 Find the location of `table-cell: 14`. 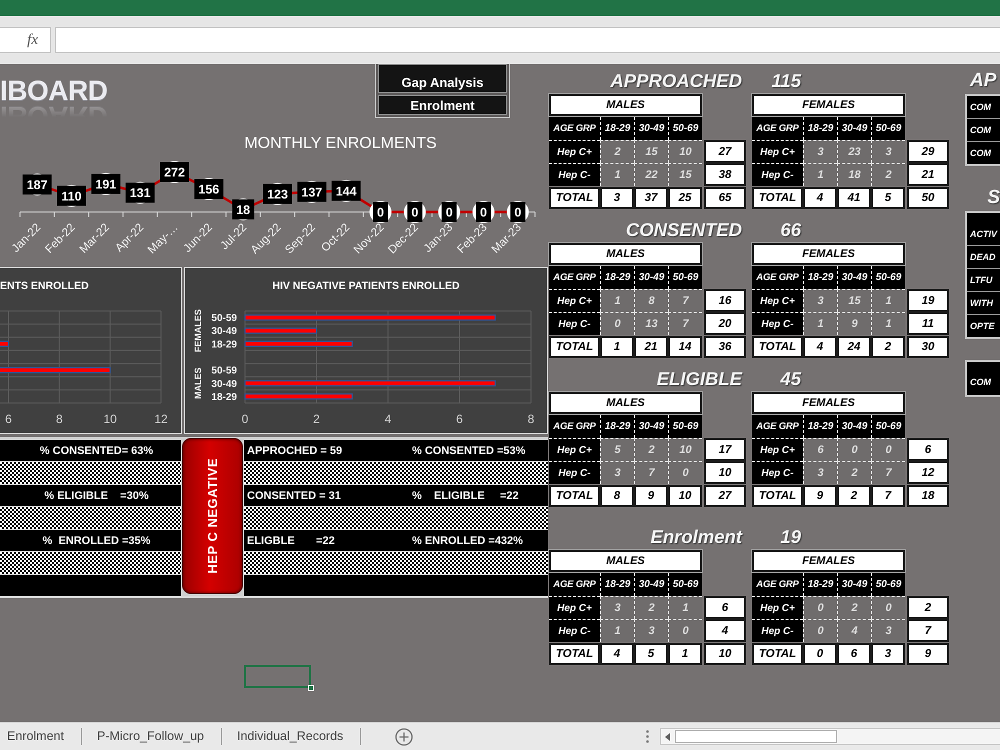

table-cell: 14 is located at coordinates (685, 347).